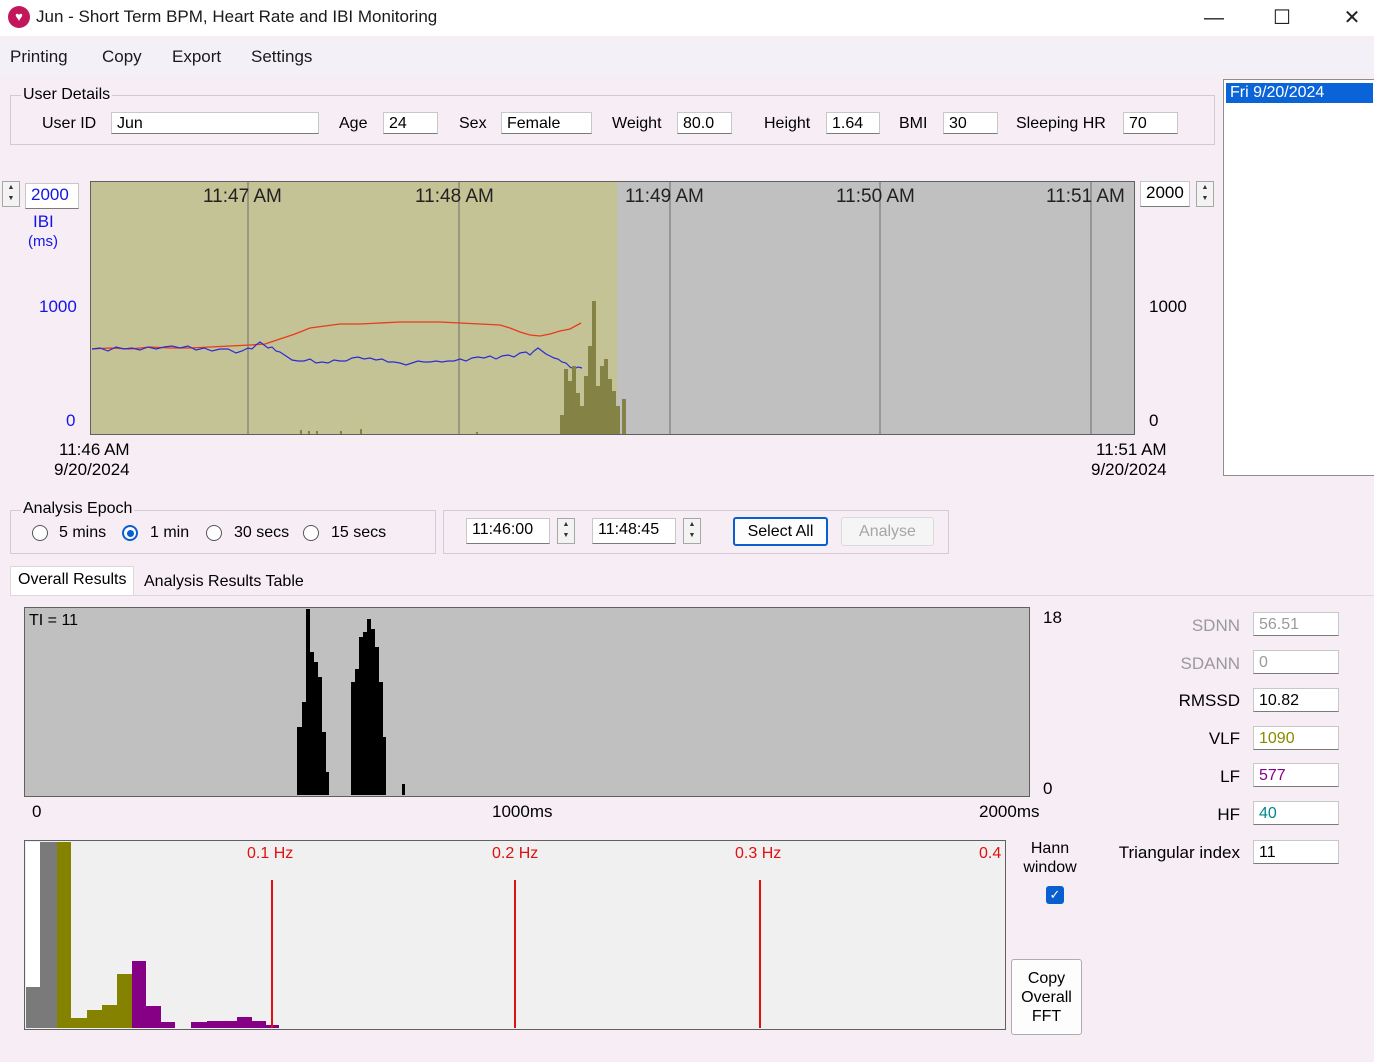  Describe the element at coordinates (1299, 93) in the screenshot. I see `session-item-selected: Fri 9/20/2024` at that location.